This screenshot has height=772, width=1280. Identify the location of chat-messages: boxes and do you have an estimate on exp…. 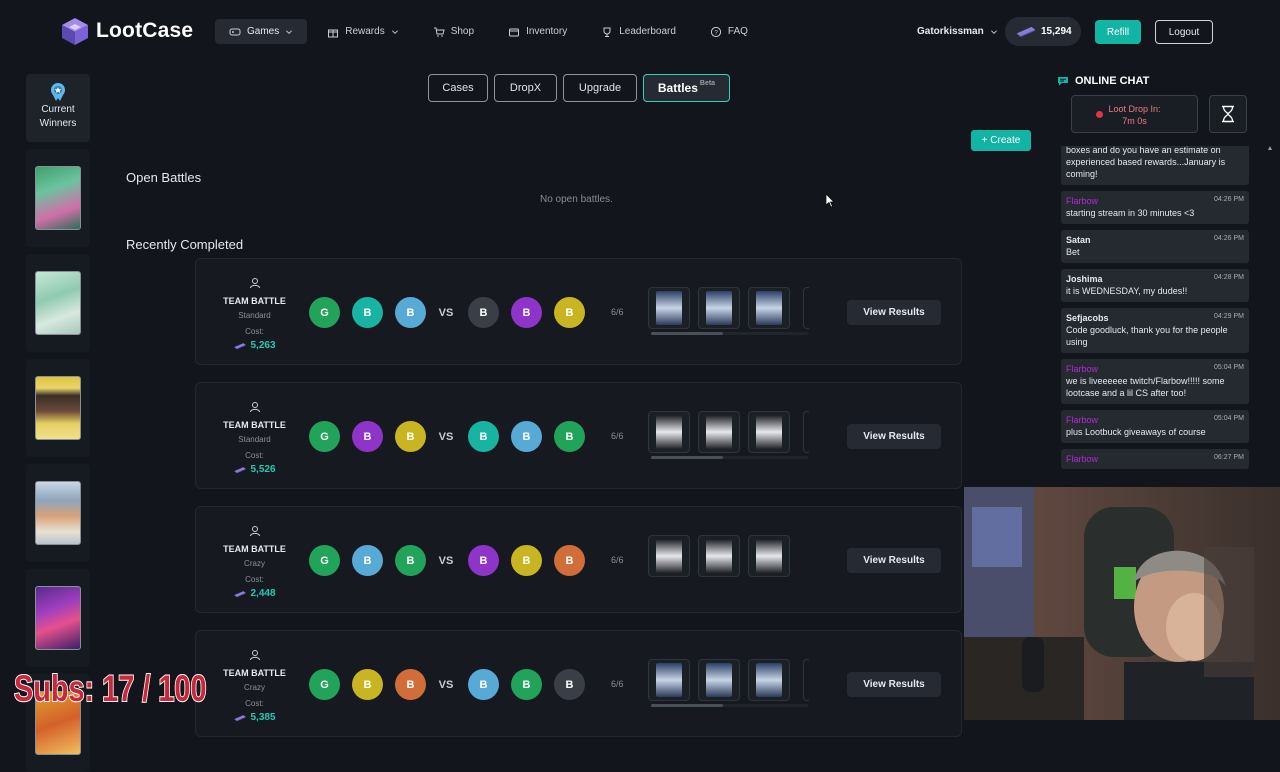
(1155, 316).